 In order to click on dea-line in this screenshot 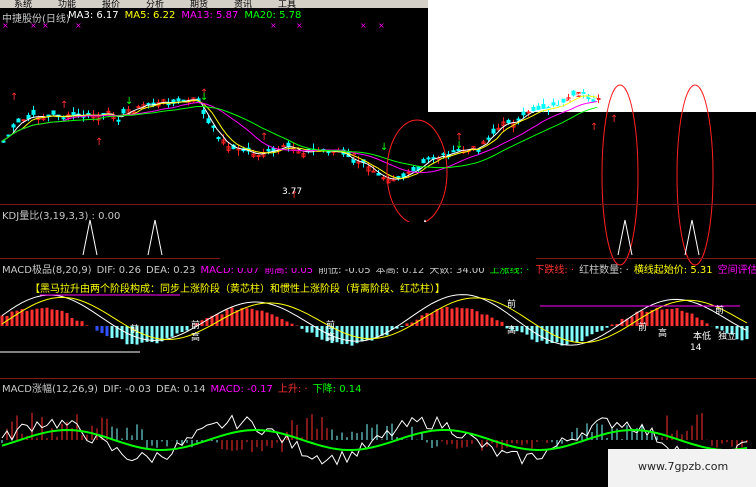, I will do `click(374, 320)`.